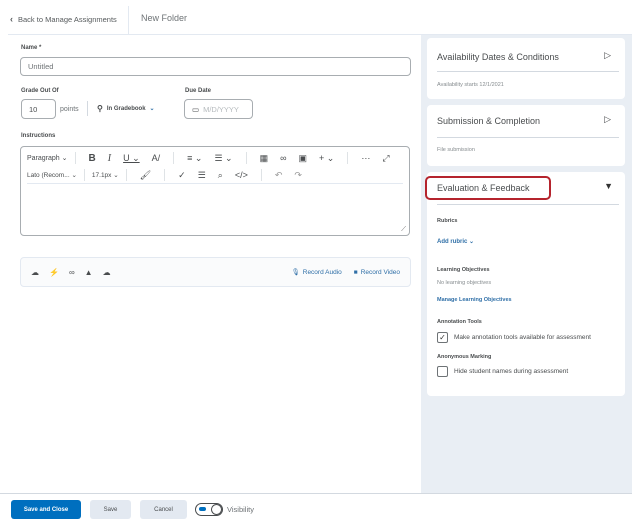  I want to click on back-link: ‹ Back to Manage Assignments, so click(63, 19).